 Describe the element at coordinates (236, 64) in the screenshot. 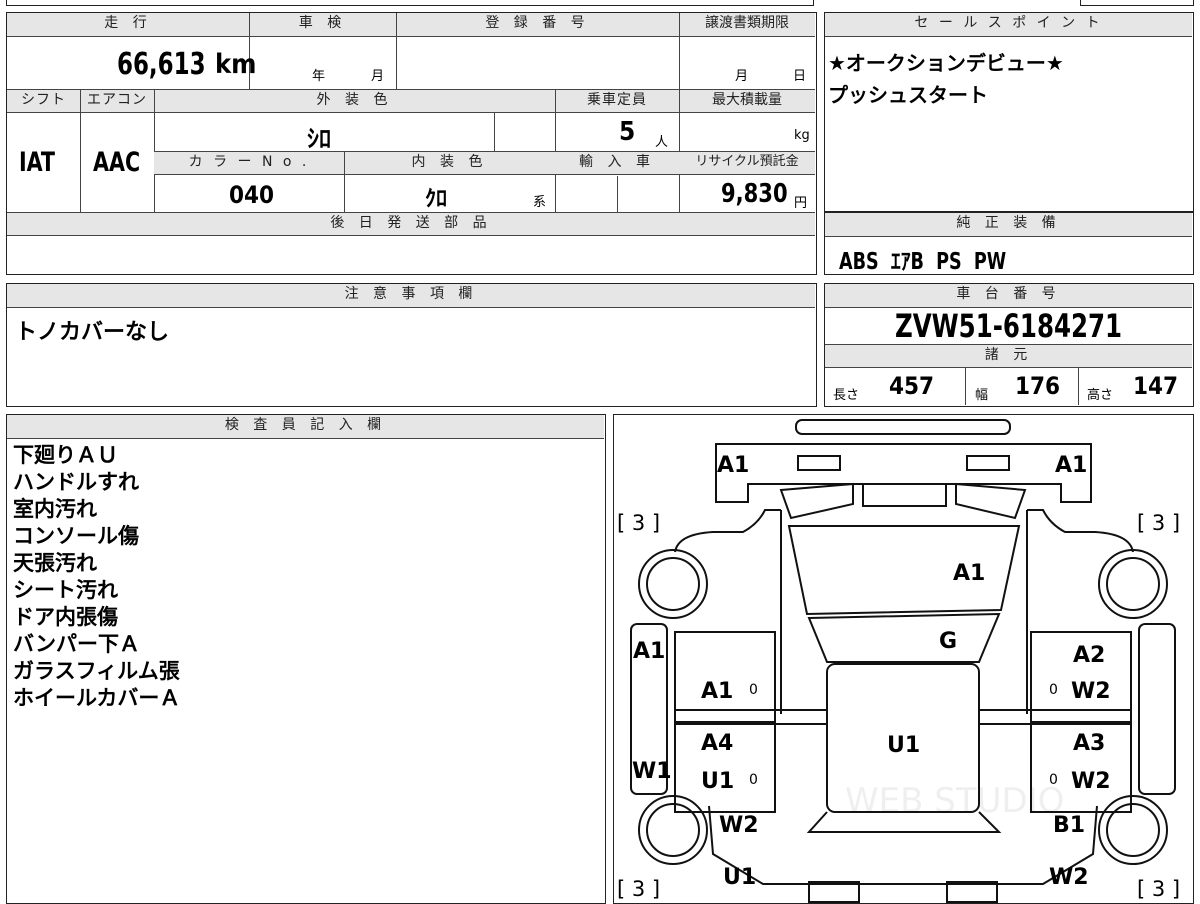

I see `mileage-unit: km` at that location.